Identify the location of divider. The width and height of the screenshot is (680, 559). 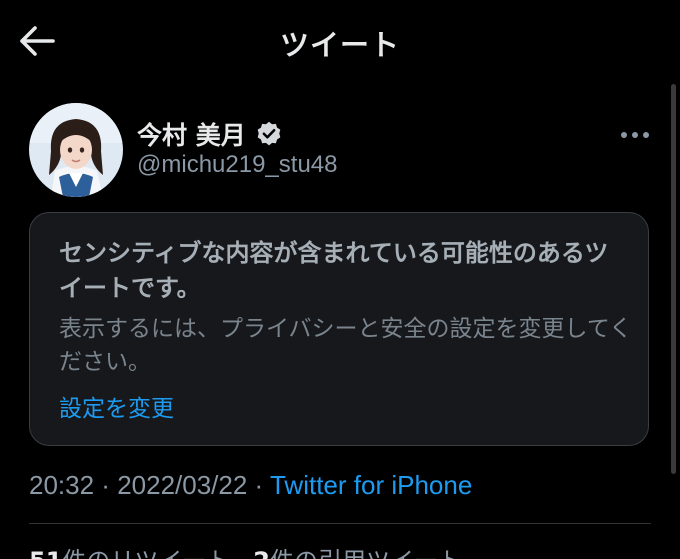
(340, 523).